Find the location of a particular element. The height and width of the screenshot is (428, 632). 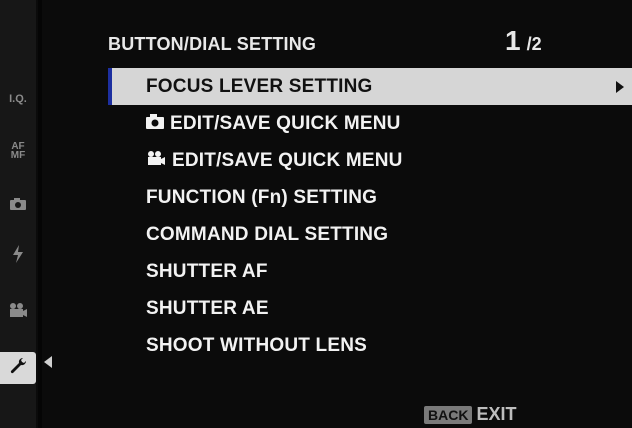

page-total: 2 is located at coordinates (536, 44).